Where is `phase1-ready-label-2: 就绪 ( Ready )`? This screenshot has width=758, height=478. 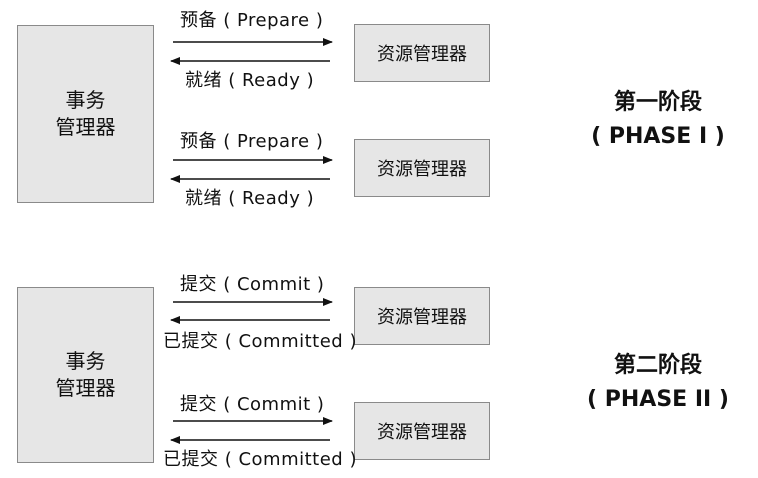
phase1-ready-label-2: 就绪 ( Ready ) is located at coordinates (250, 198).